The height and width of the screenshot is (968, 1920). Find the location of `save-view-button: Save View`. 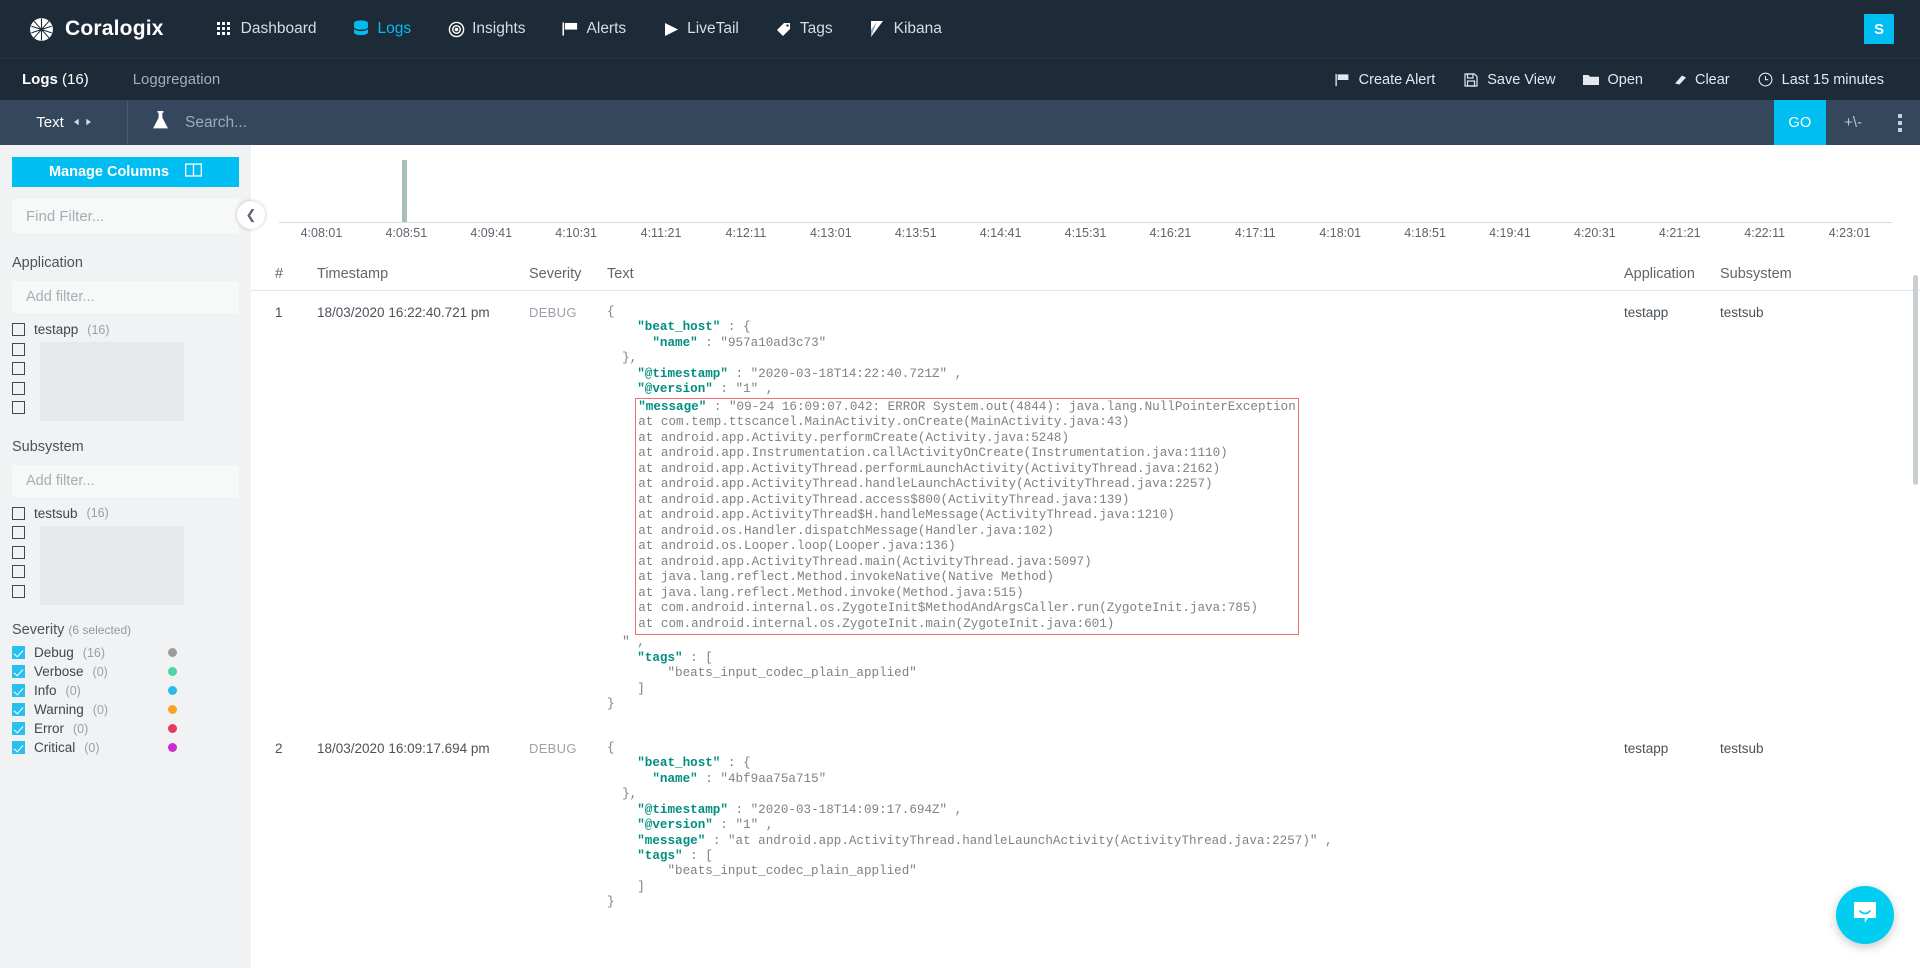

save-view-button: Save View is located at coordinates (1509, 80).